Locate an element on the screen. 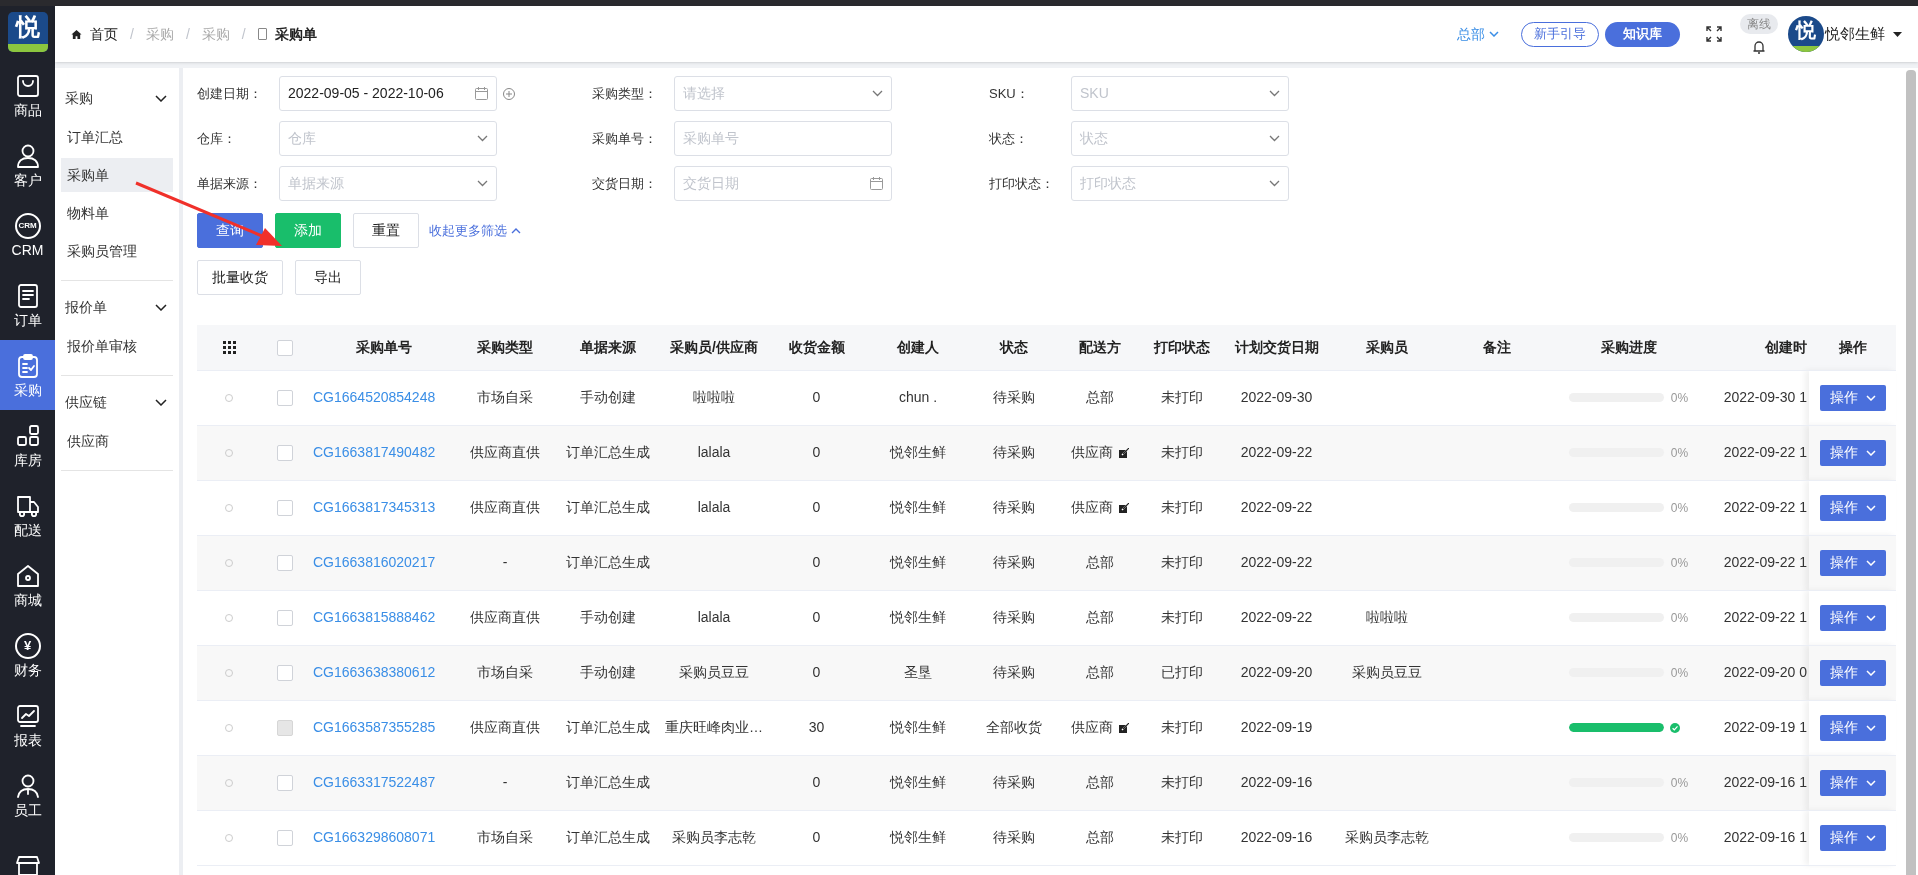  collapse-filters-link: 收起更多筛选 is located at coordinates (475, 230).